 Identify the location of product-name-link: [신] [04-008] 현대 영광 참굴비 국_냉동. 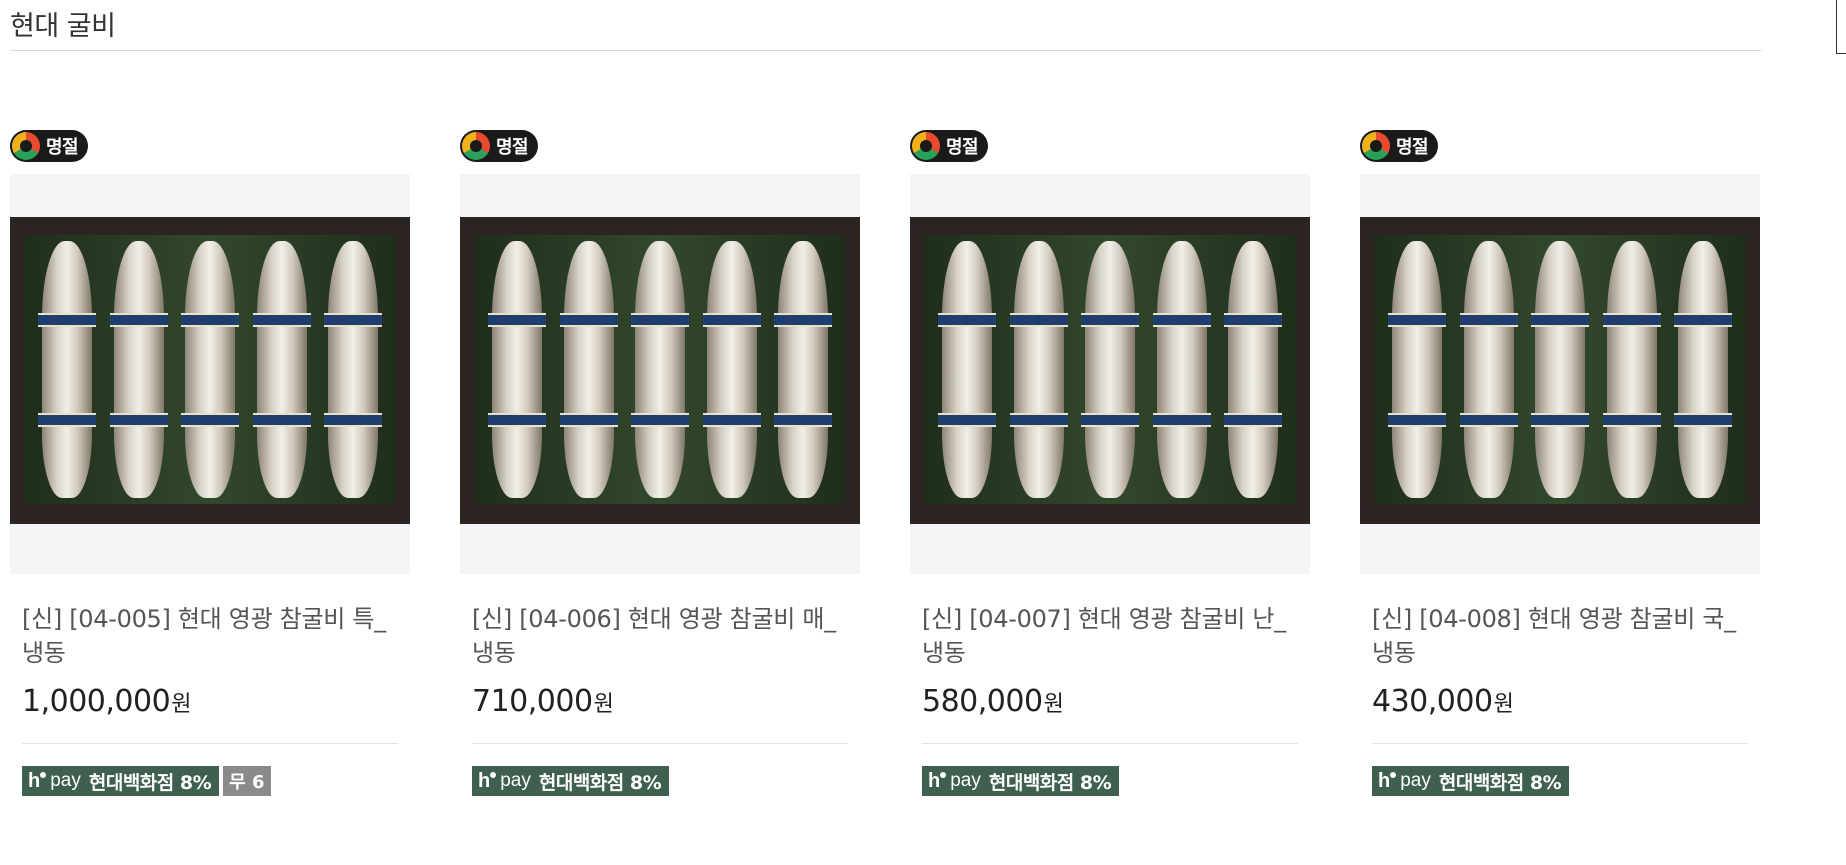
(1560, 636).